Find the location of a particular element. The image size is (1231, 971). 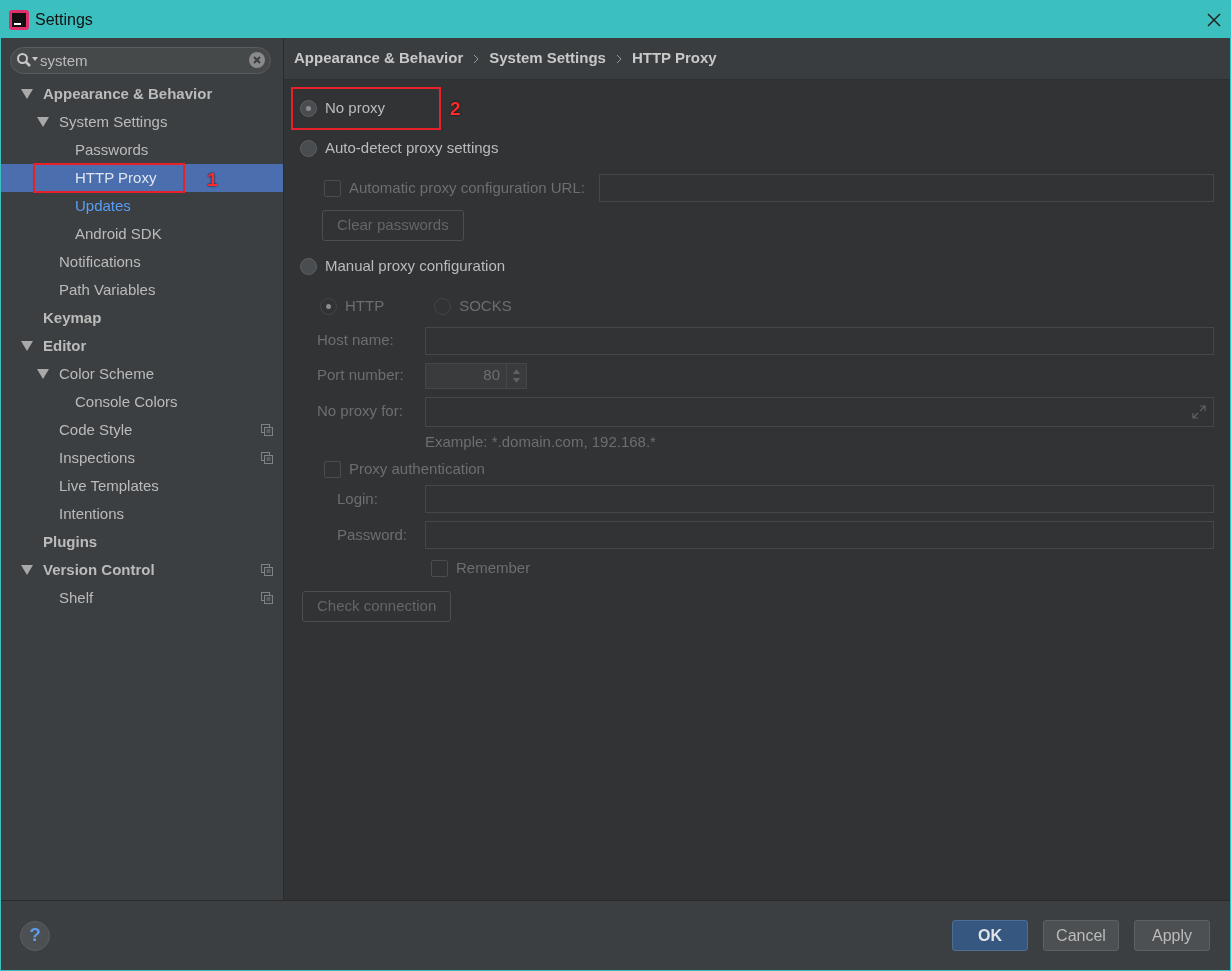

close-icon is located at coordinates (1214, 19).